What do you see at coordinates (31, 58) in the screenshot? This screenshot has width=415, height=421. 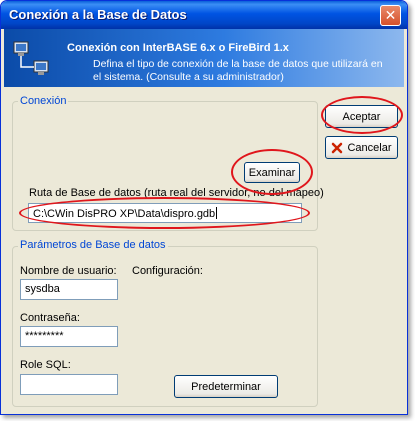 I see `network-computers-icon` at bounding box center [31, 58].